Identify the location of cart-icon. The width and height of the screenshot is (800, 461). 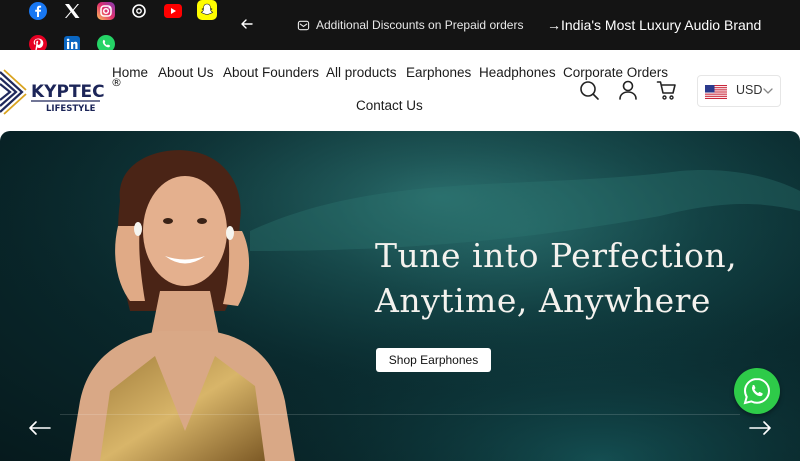
(667, 90).